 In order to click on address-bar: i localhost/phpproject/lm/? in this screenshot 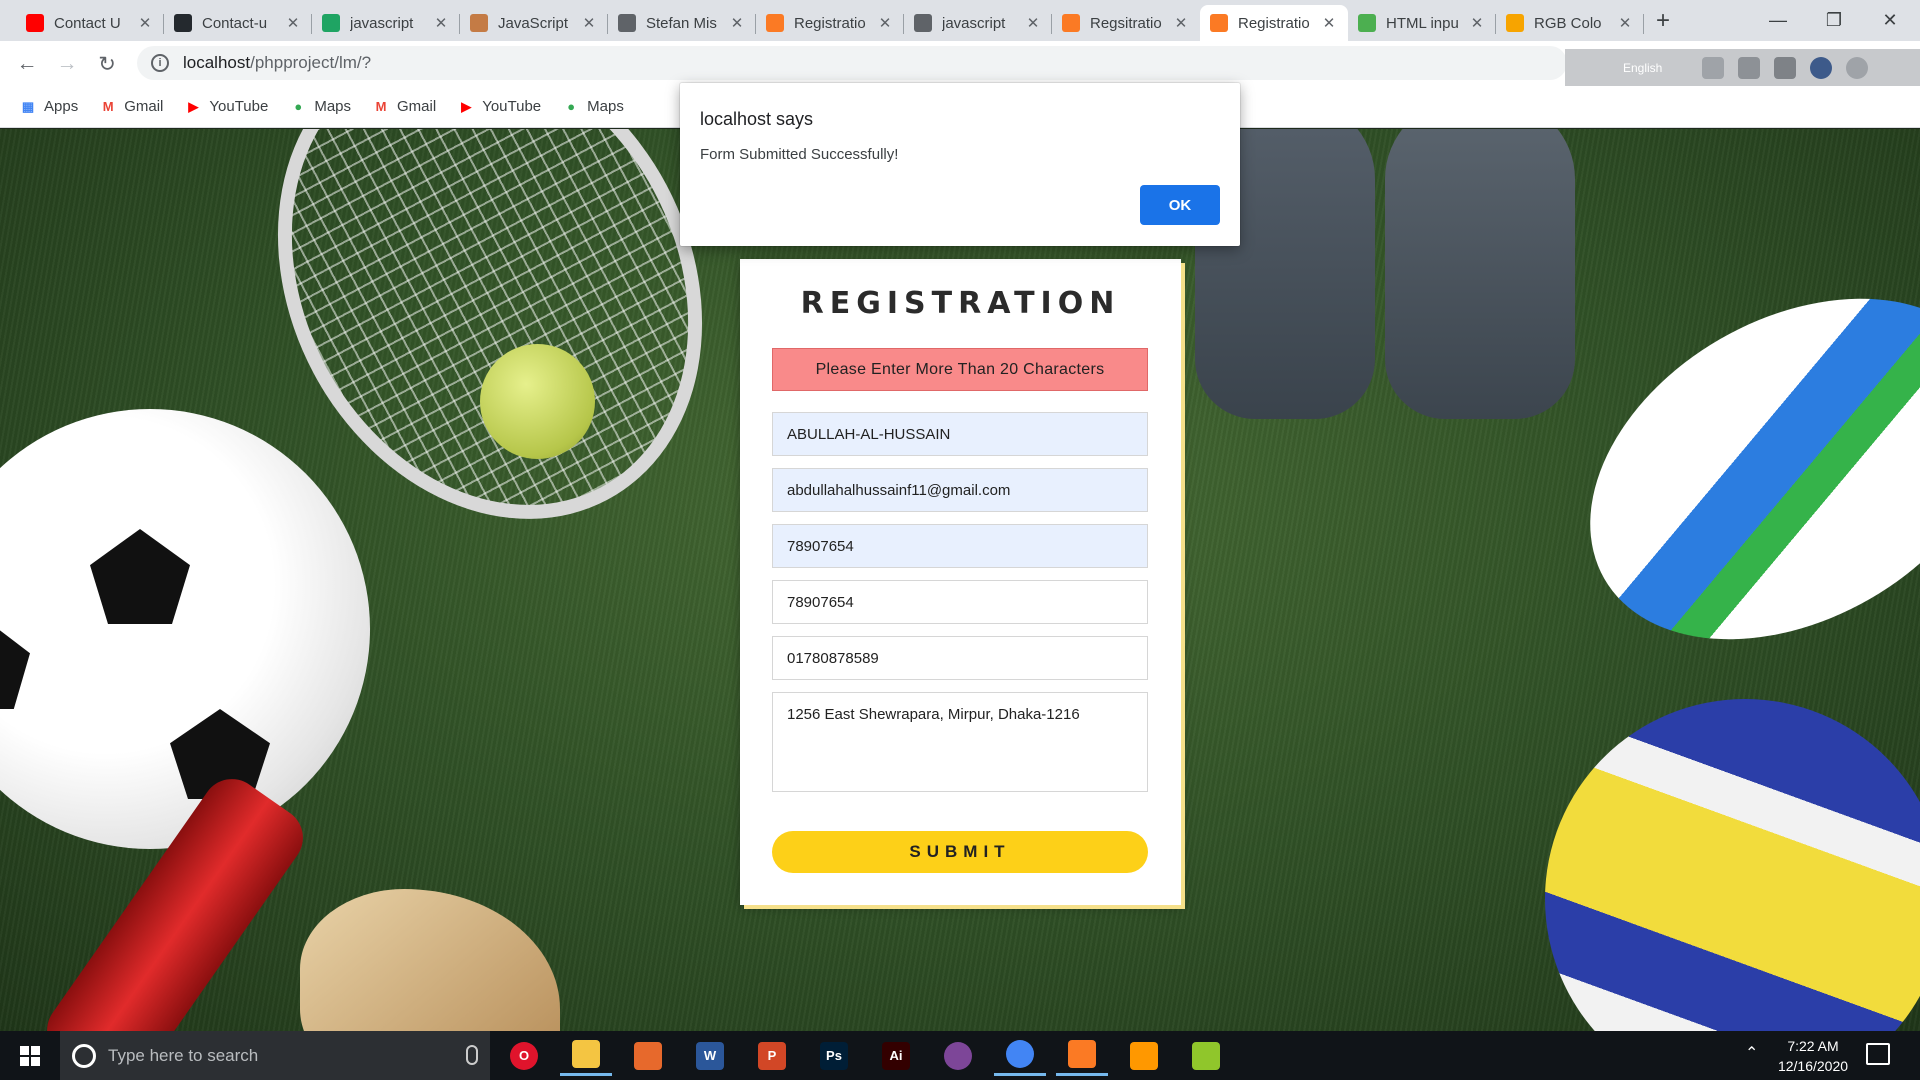, I will do `click(852, 63)`.